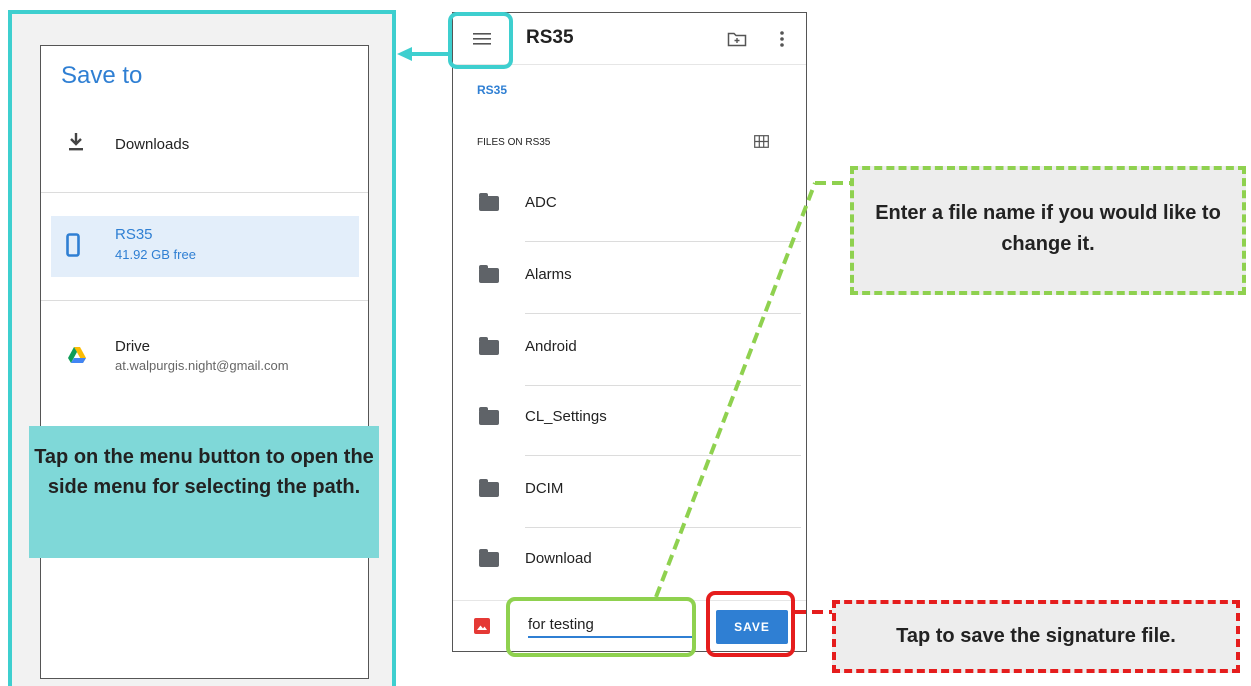  I want to click on arrow-left-icon, so click(404, 54).